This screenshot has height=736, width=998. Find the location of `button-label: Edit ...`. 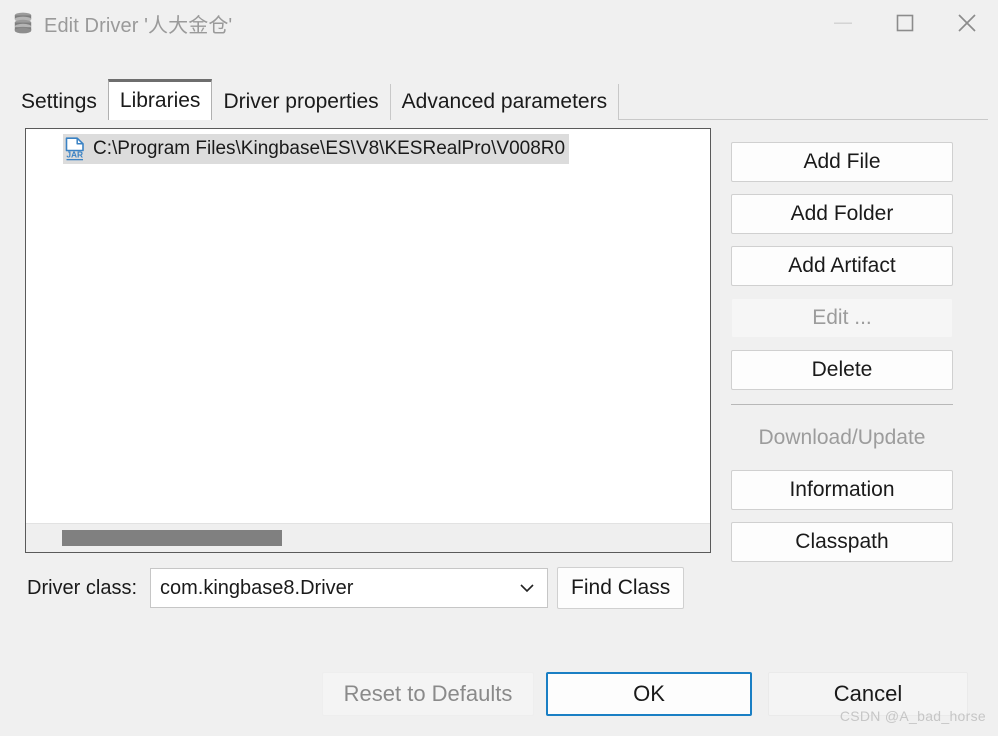

button-label: Edit ... is located at coordinates (842, 317).